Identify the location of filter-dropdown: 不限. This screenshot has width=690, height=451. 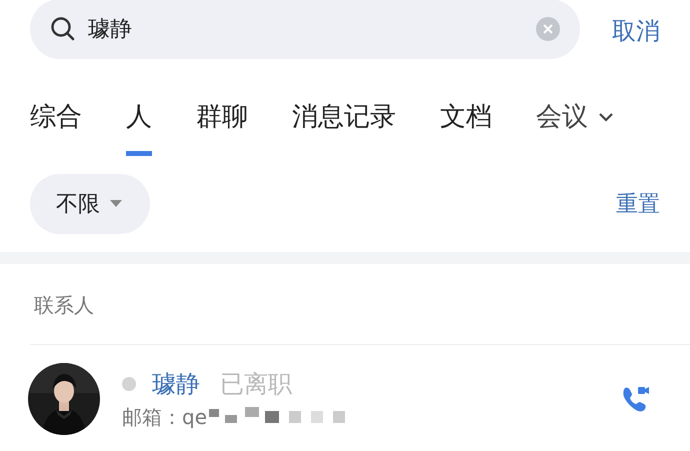
(90, 204).